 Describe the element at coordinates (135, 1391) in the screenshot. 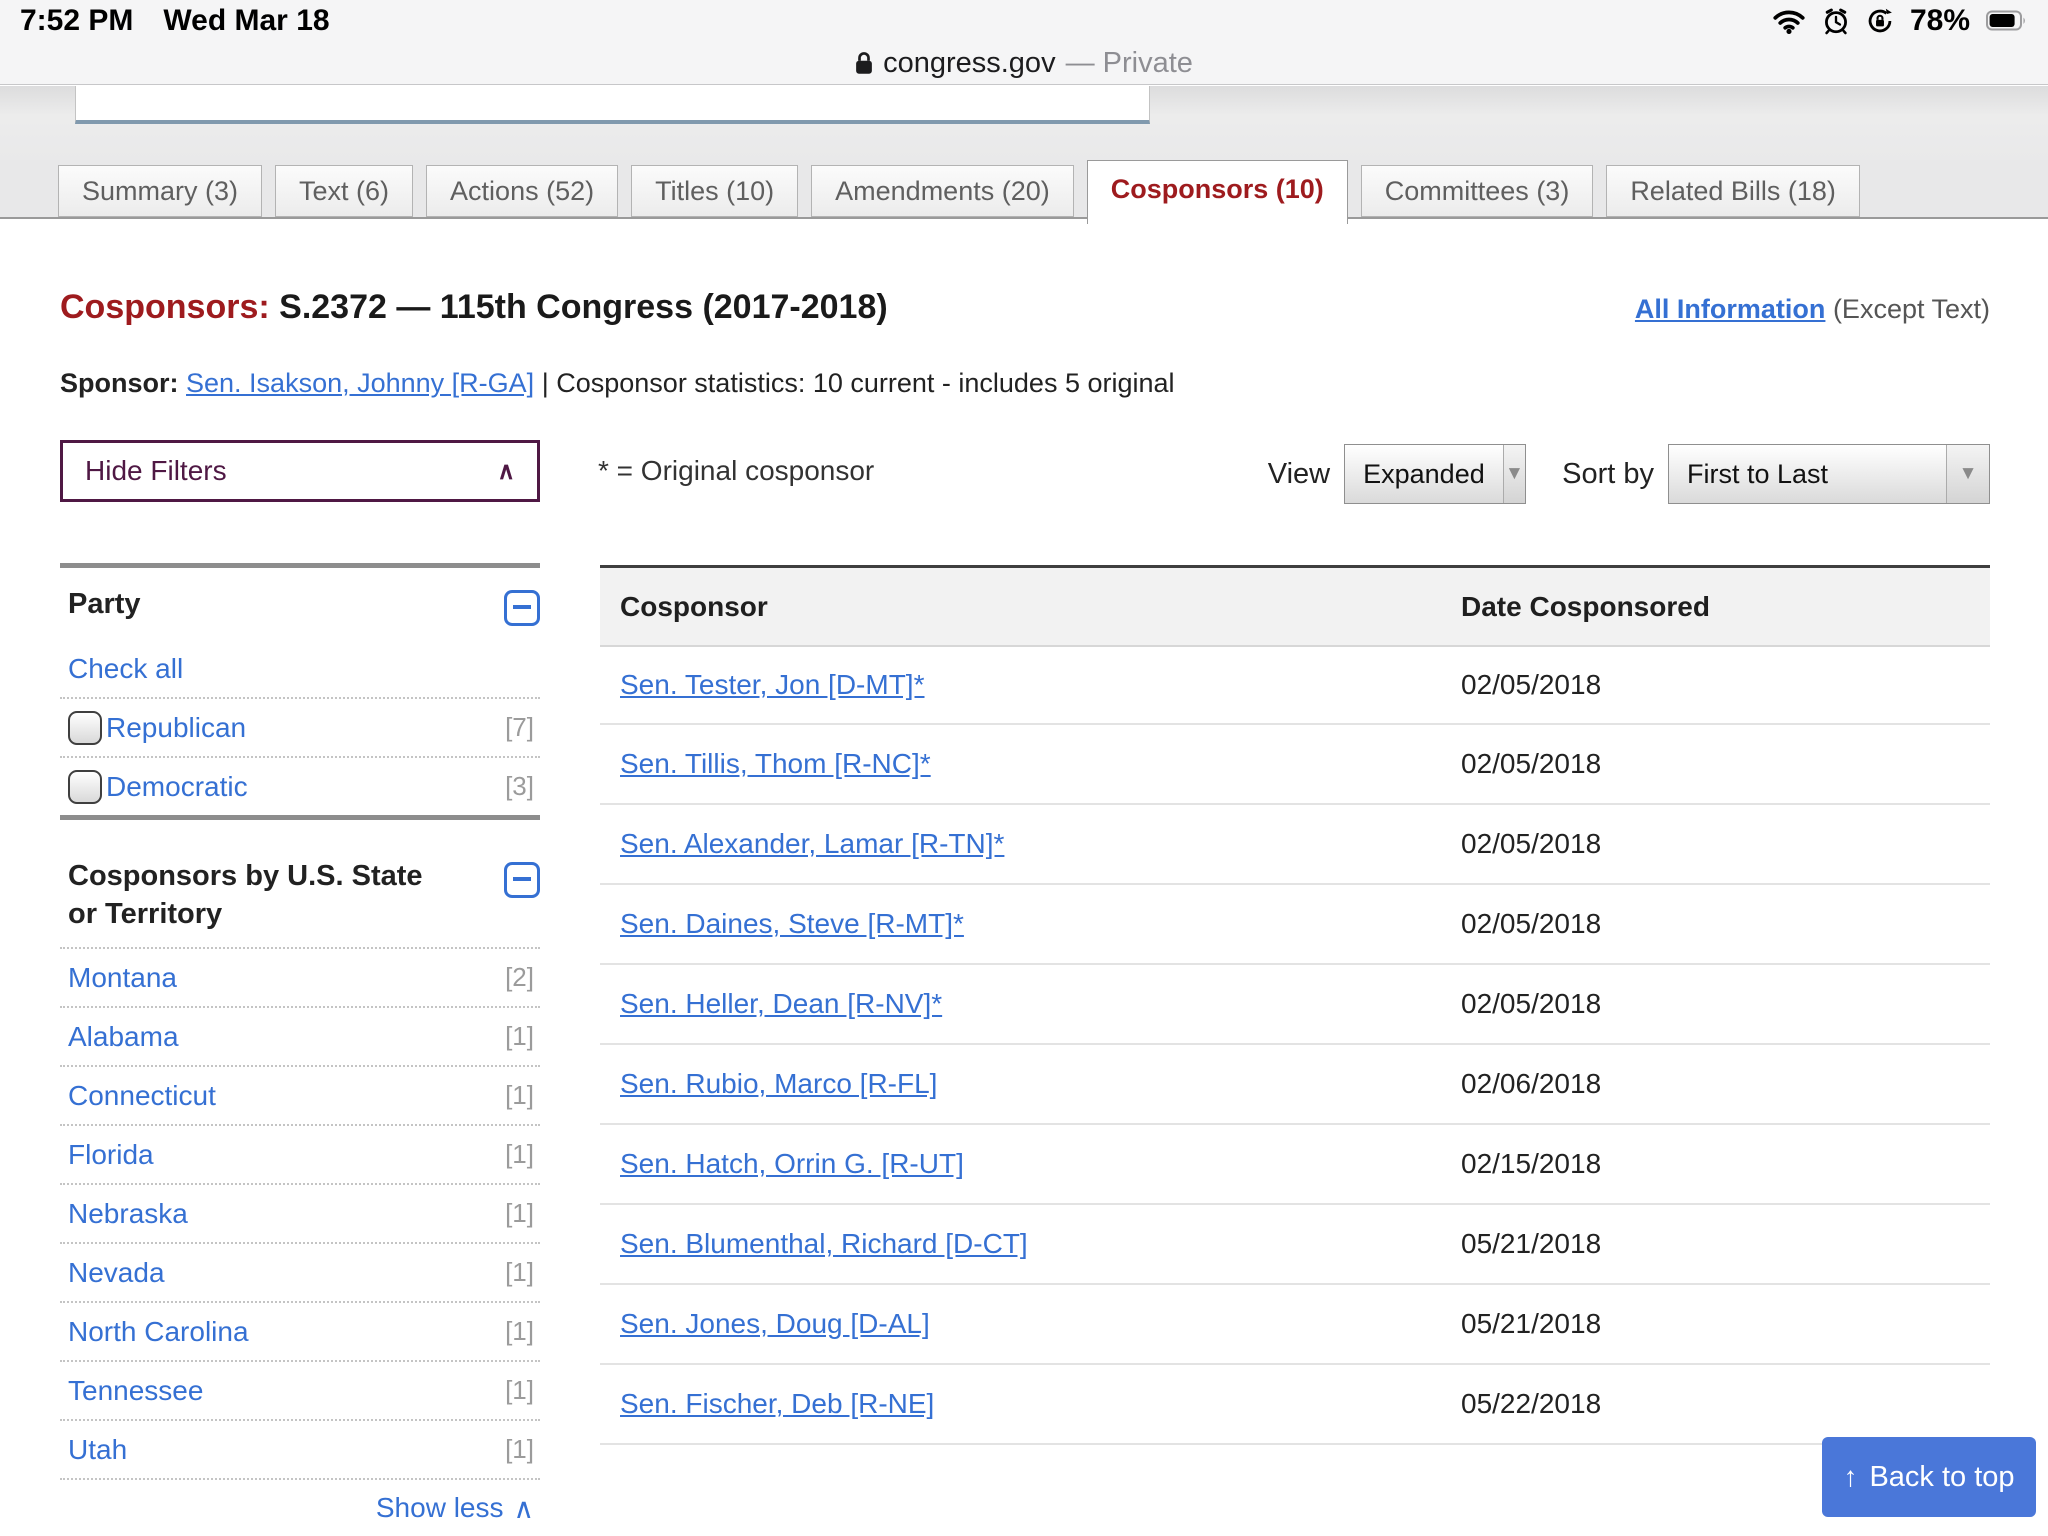

I see `state-filter-tennessee: Tennessee` at that location.